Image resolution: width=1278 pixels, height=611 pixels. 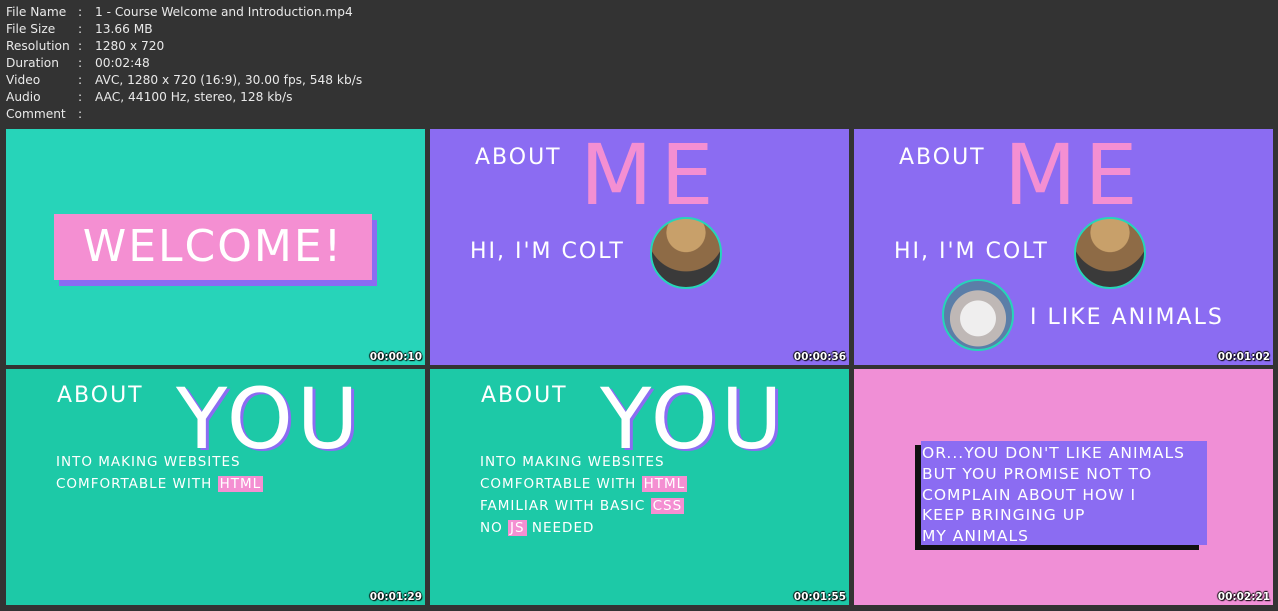 What do you see at coordinates (1029, 494) in the screenshot?
I see `quote-line: COMPLAIN ABOUT HOW I` at bounding box center [1029, 494].